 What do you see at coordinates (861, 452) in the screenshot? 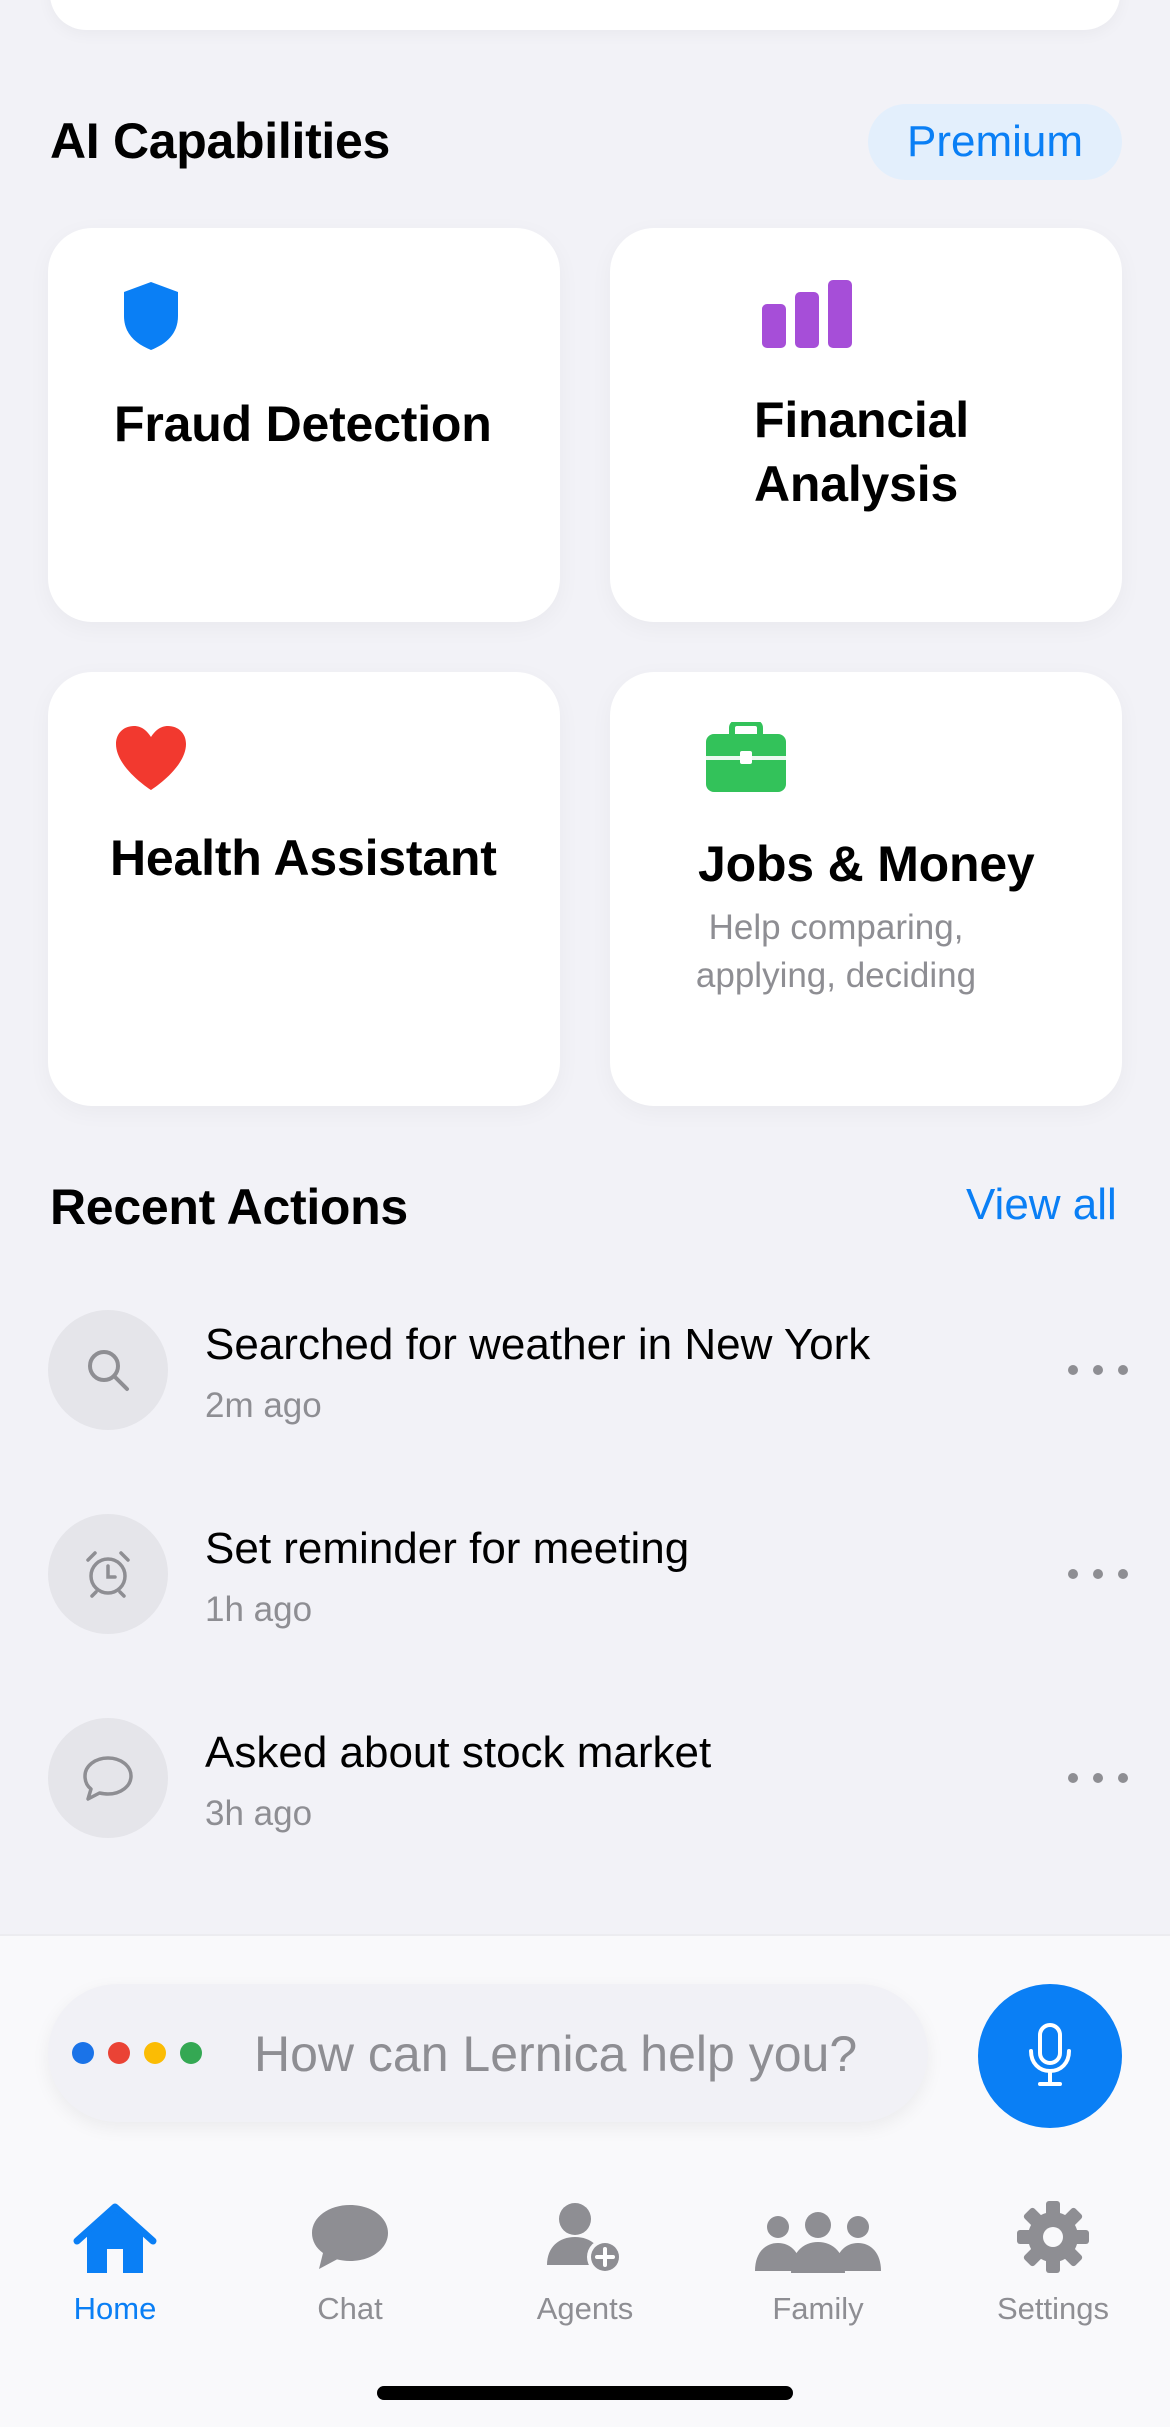
I see `card-title: Financial Analysis` at bounding box center [861, 452].